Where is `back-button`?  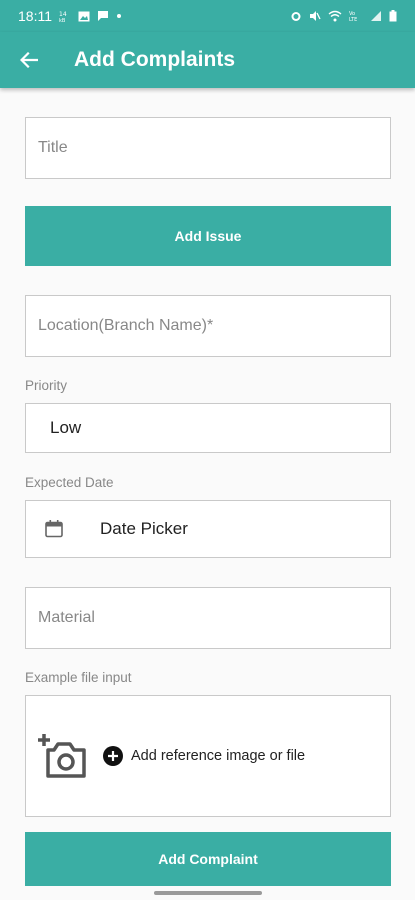
back-button is located at coordinates (29, 60).